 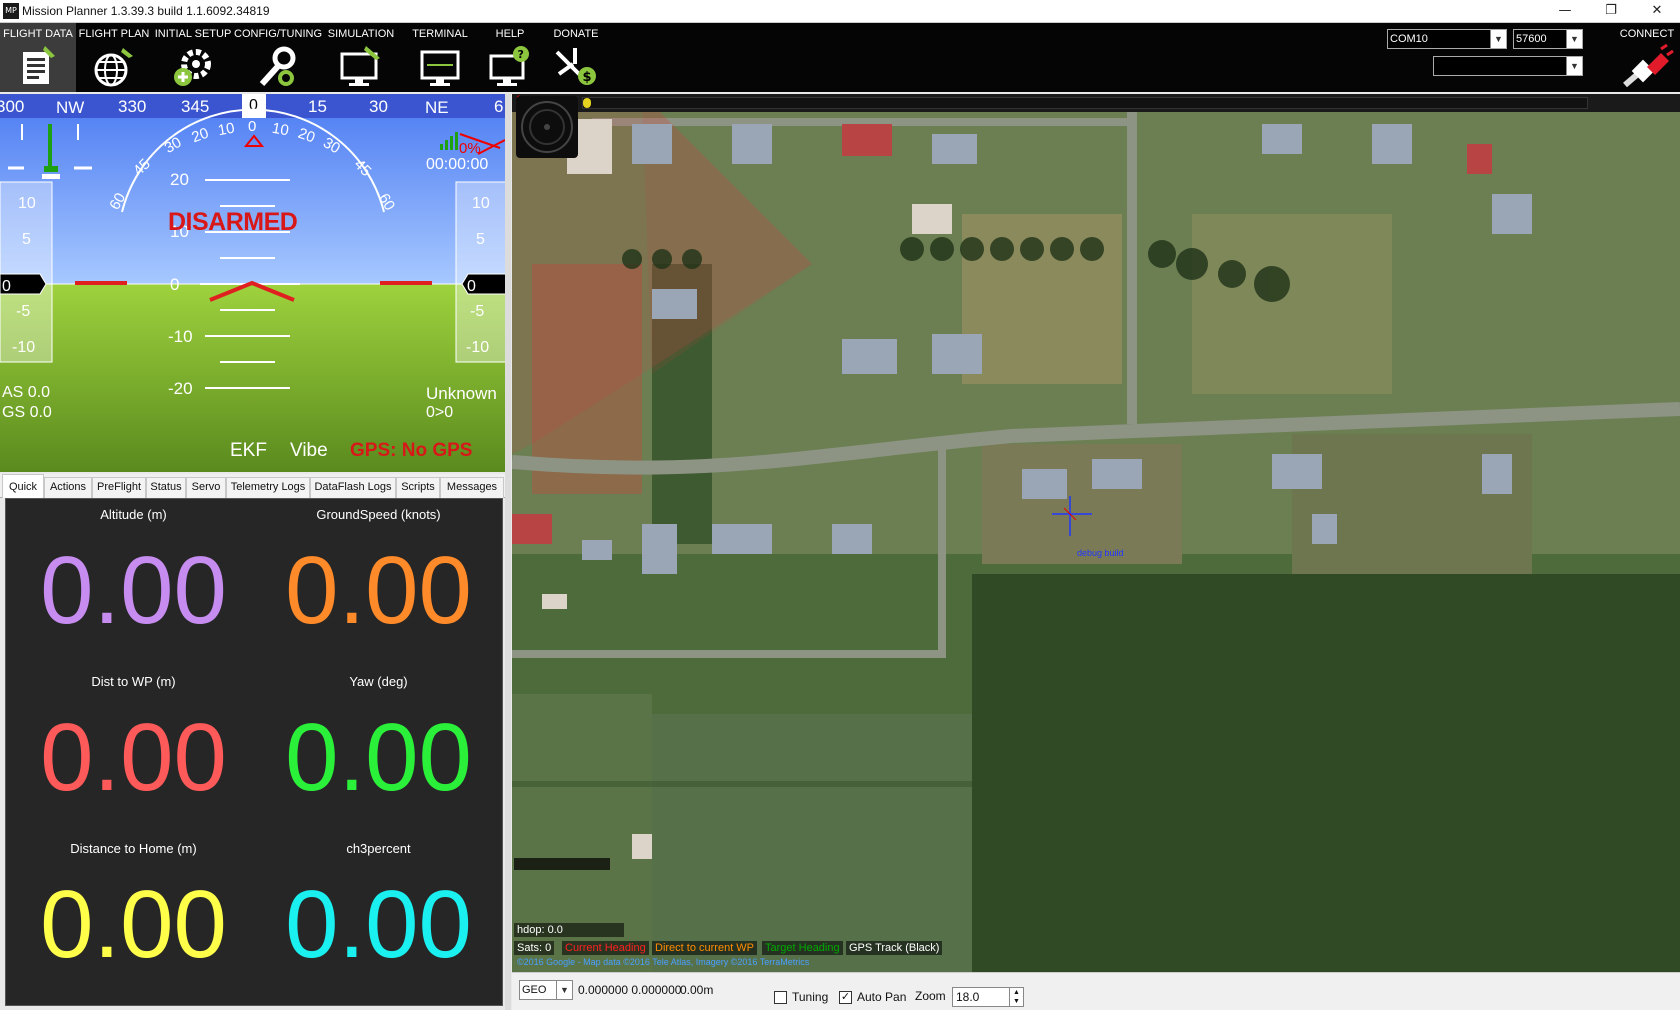 I want to click on menu-simulation: SIMULATION, so click(x=361, y=57).